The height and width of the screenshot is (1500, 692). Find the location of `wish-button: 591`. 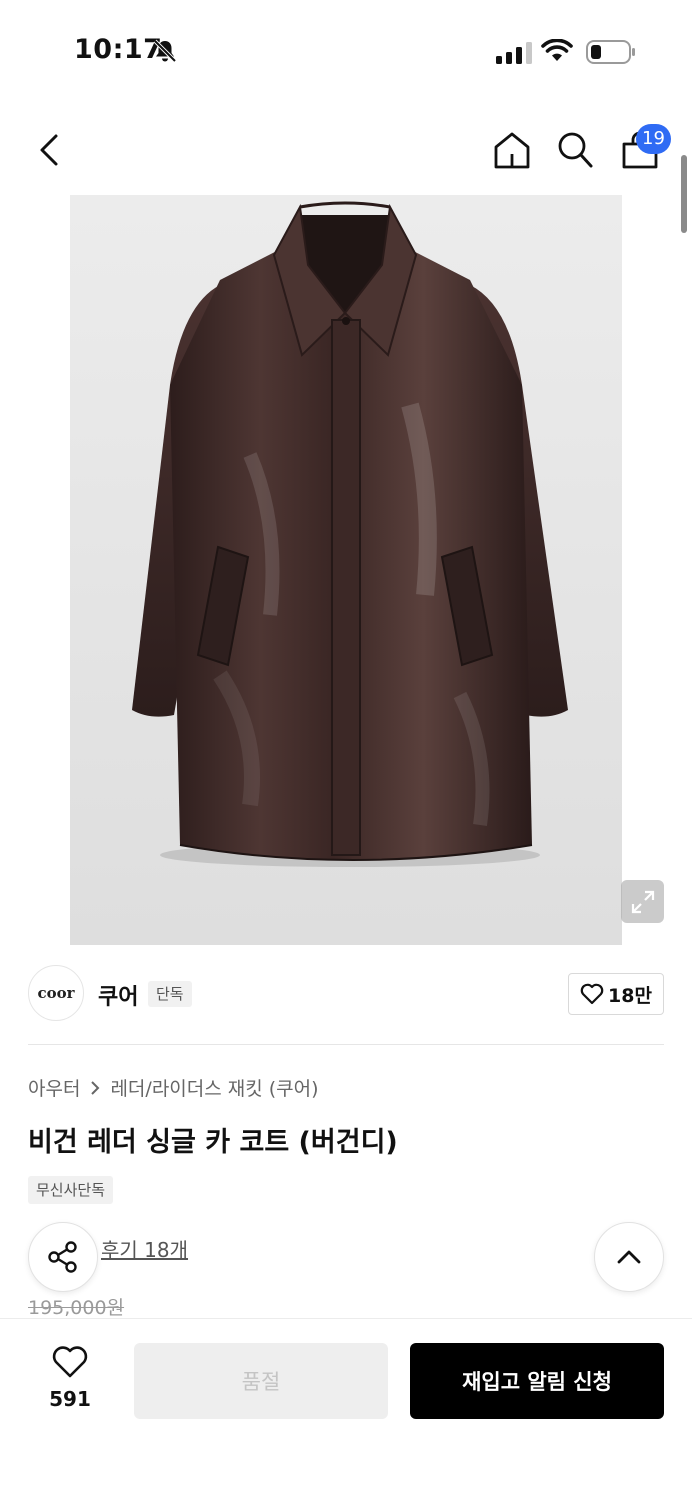

wish-button: 591 is located at coordinates (70, 1385).